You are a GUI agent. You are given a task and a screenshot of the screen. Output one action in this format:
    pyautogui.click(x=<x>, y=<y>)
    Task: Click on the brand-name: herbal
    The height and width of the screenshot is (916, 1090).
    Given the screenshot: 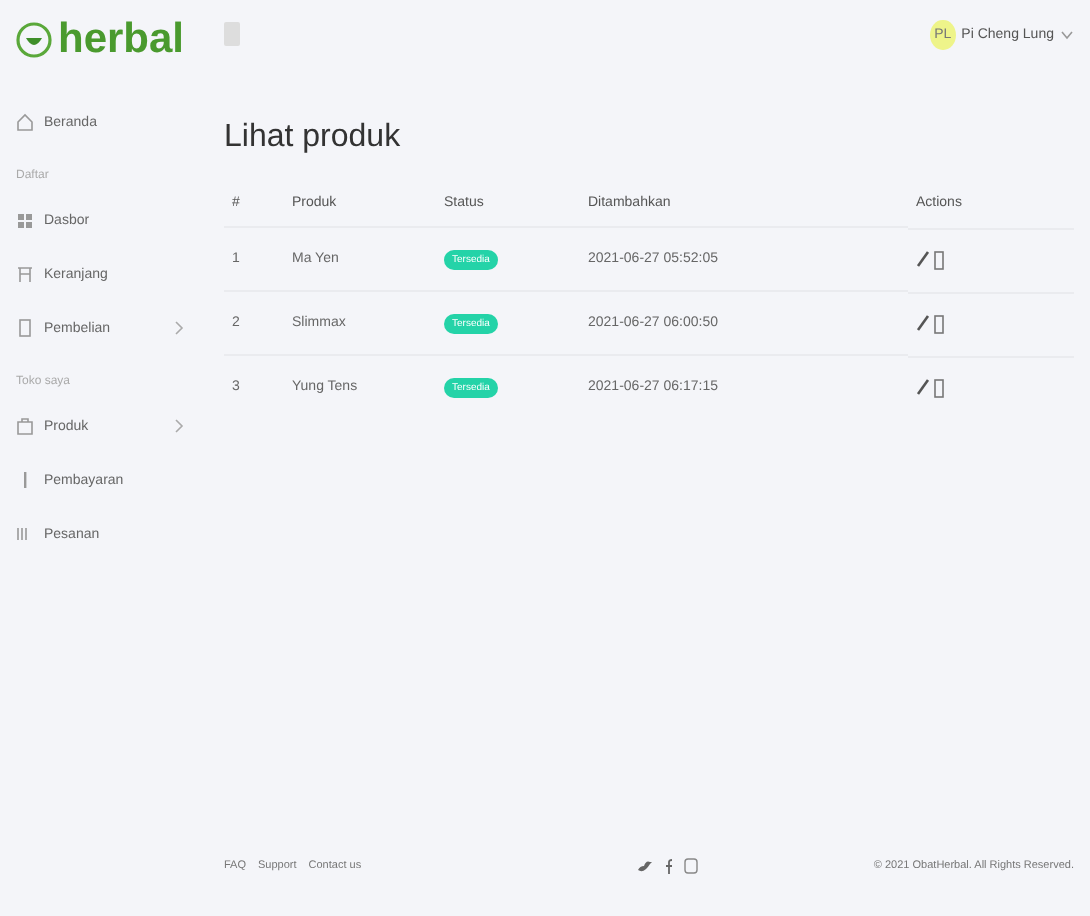 What is the action you would take?
    pyautogui.click(x=121, y=40)
    